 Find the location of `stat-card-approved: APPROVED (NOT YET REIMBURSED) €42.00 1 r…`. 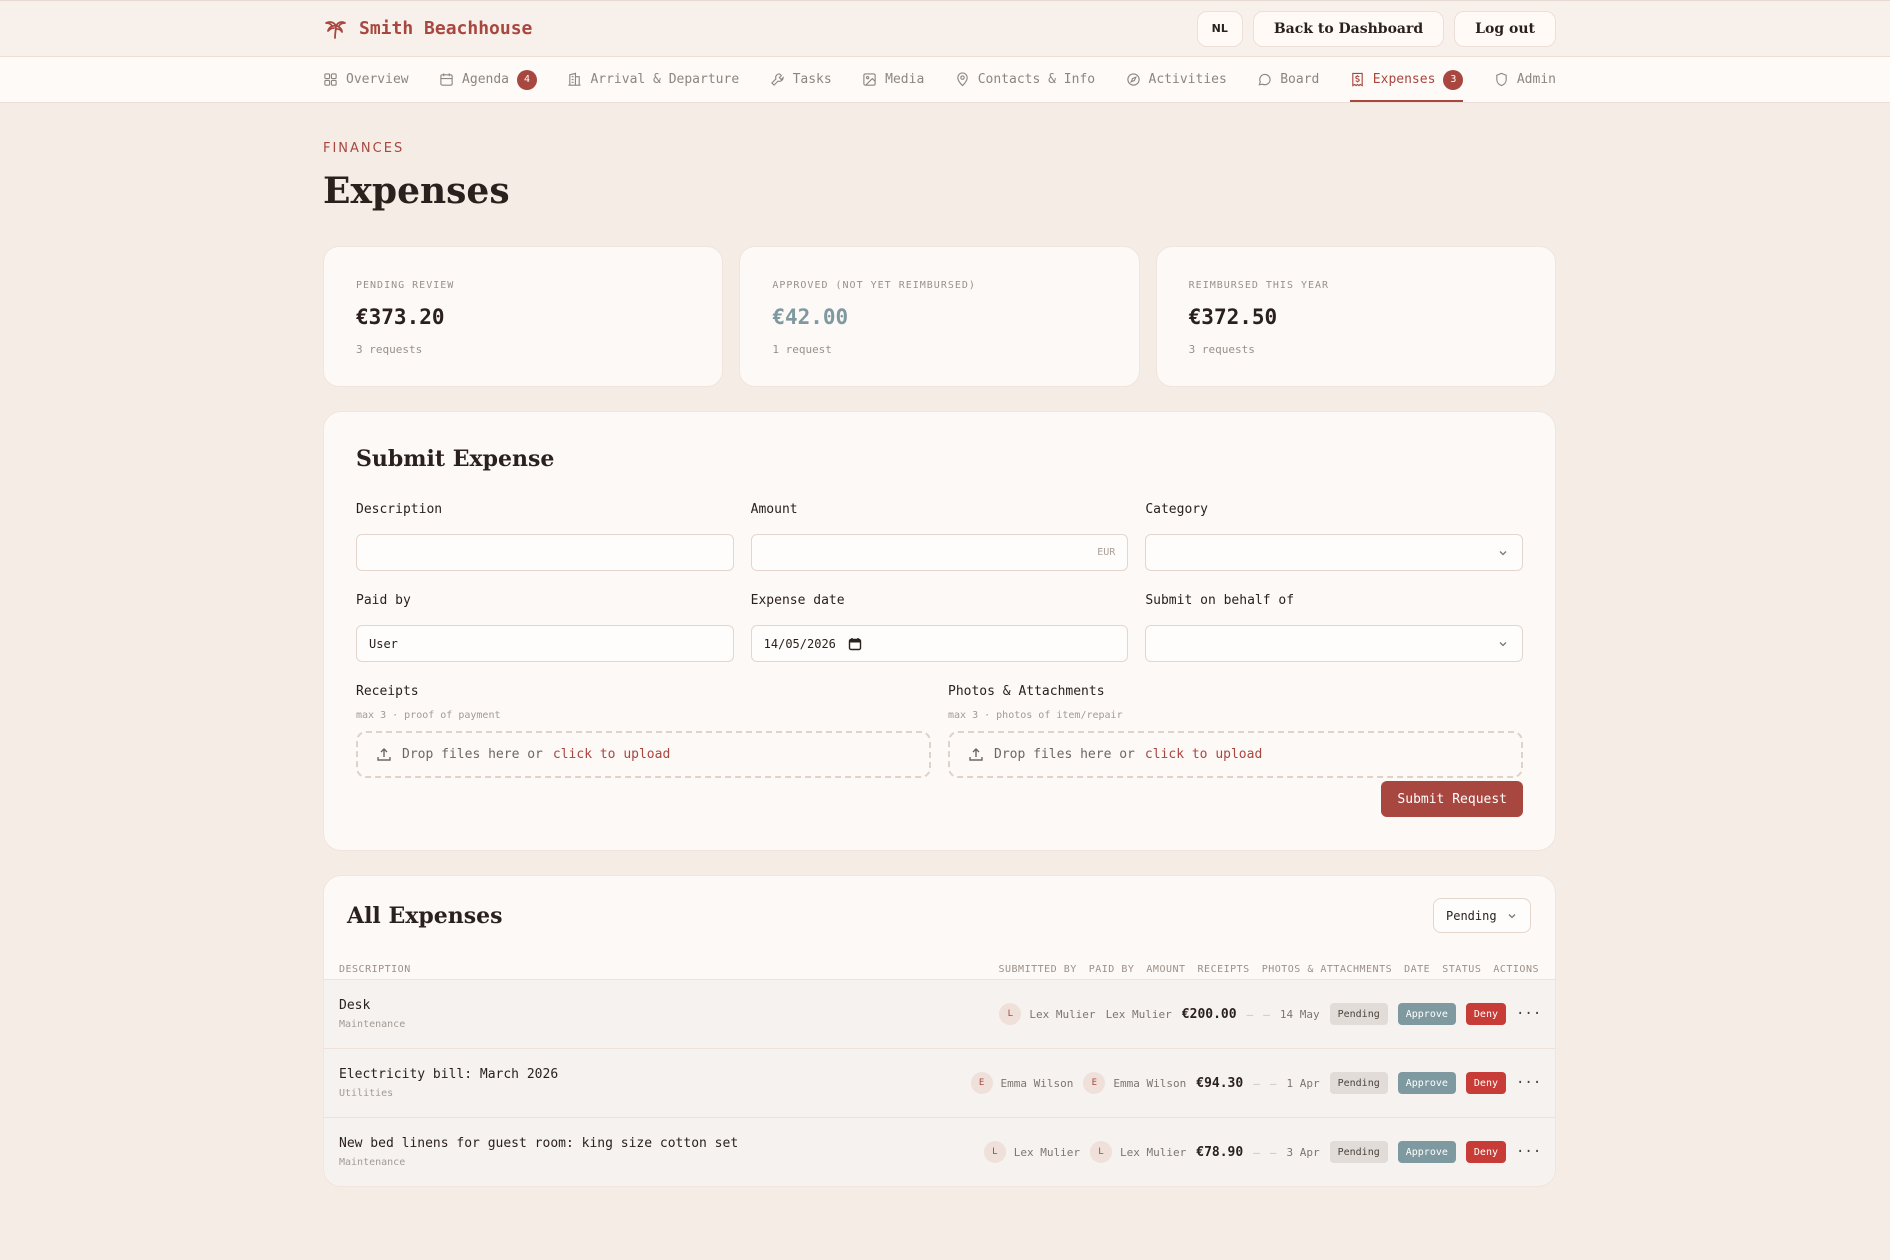

stat-card-approved: APPROVED (NOT YET REIMBURSED) €42.00 1 r… is located at coordinates (939, 316).